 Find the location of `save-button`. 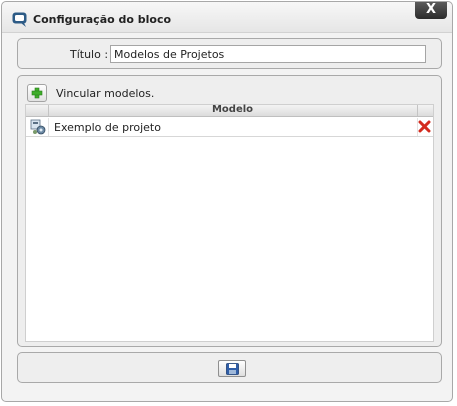

save-button is located at coordinates (232, 368).